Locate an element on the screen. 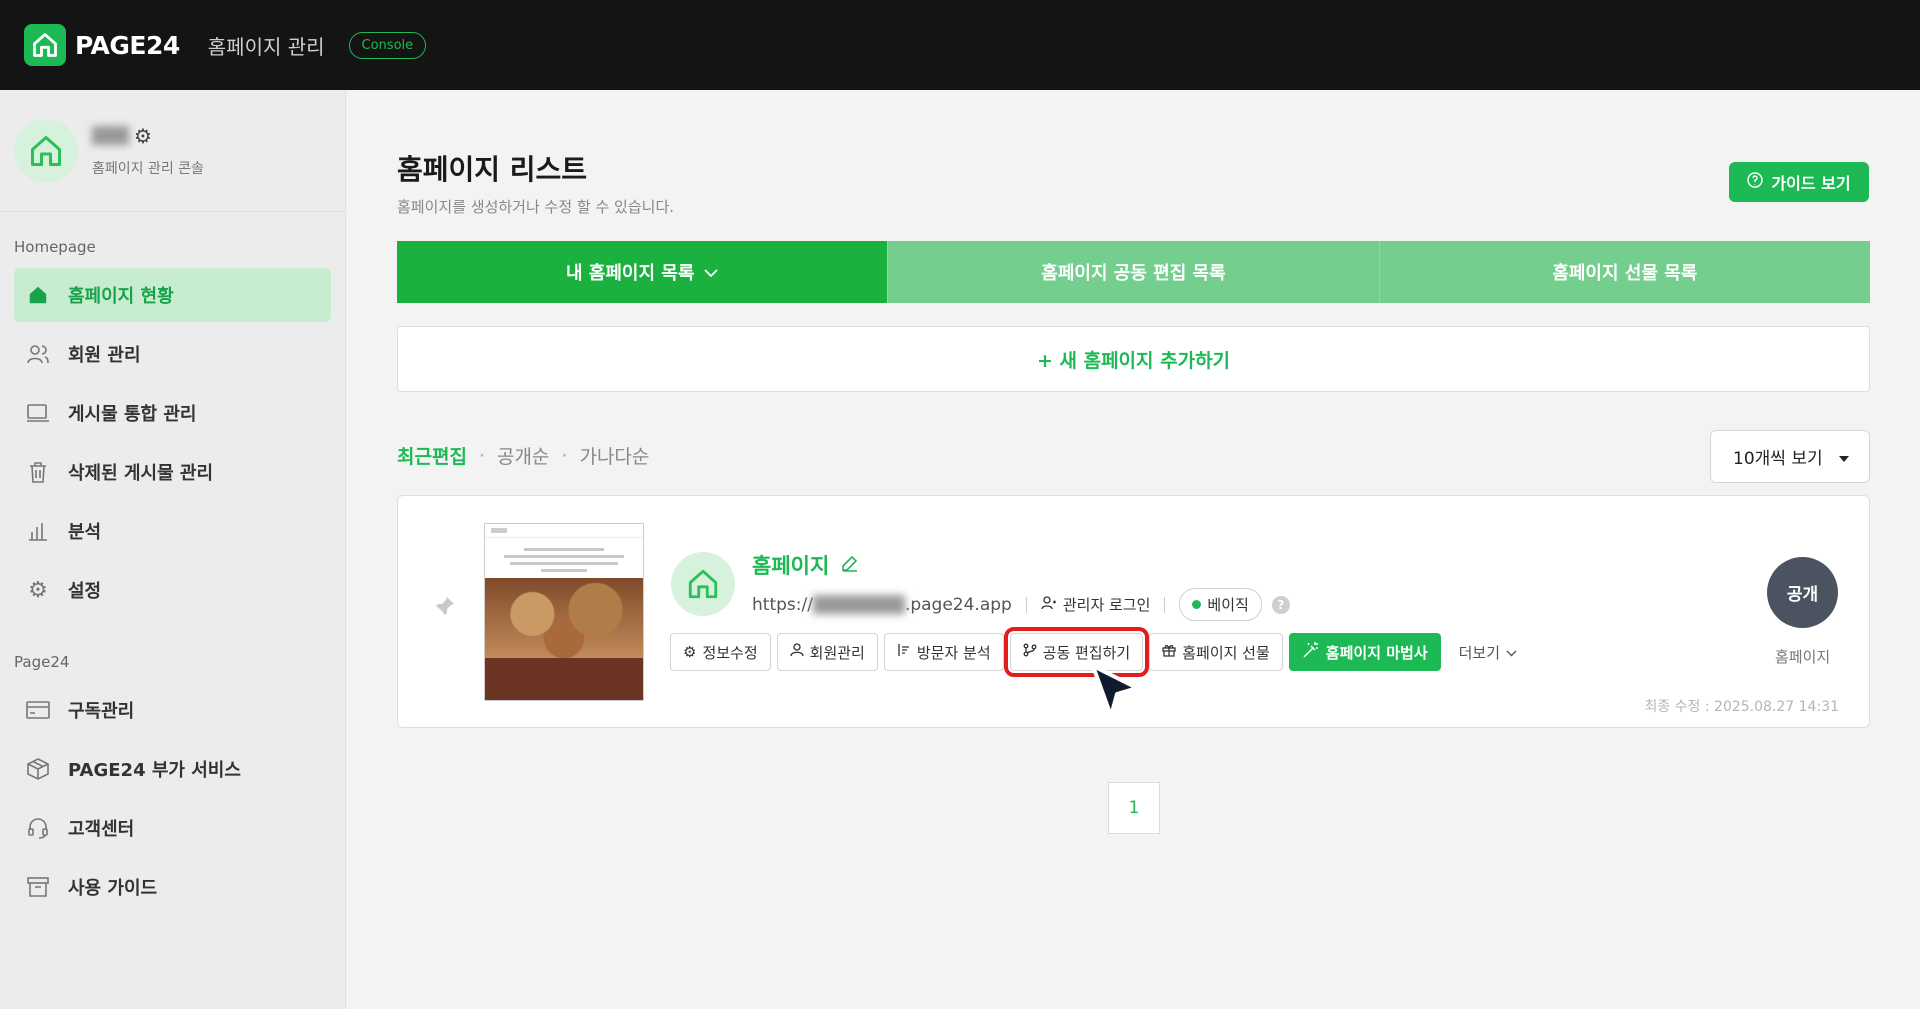  top-bar: PAGE24 홈페이지 관리 Console is located at coordinates (960, 45).